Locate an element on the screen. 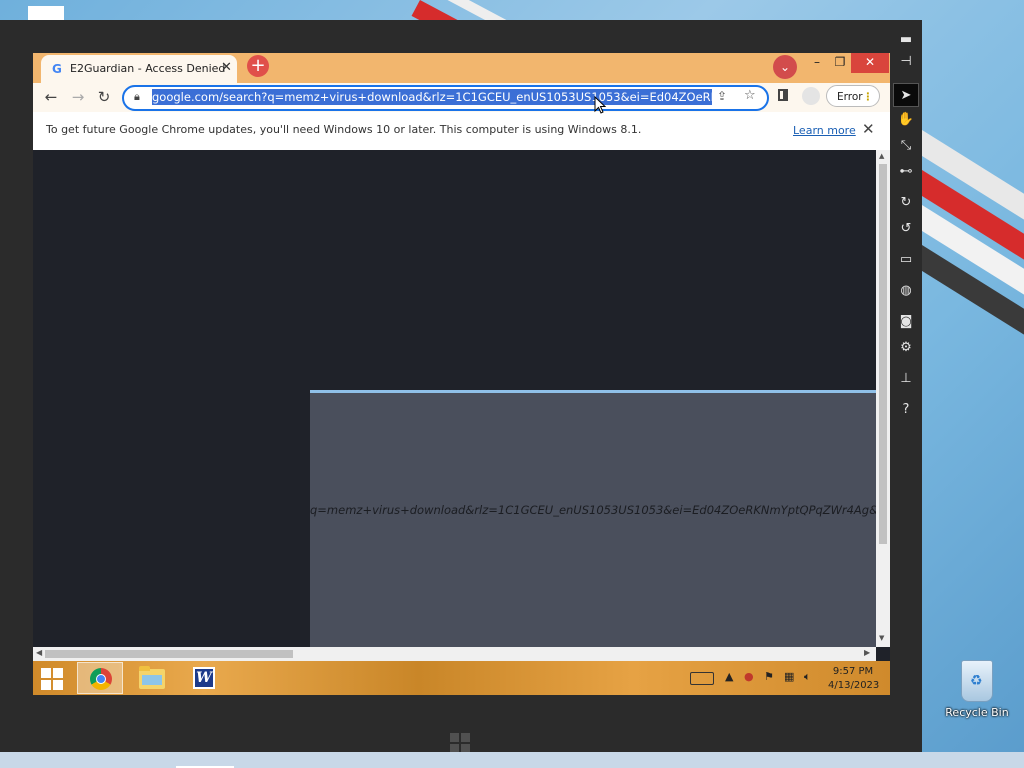 This screenshot has width=1024, height=768. scroll-left-icon: ◀ is located at coordinates (39, 652).